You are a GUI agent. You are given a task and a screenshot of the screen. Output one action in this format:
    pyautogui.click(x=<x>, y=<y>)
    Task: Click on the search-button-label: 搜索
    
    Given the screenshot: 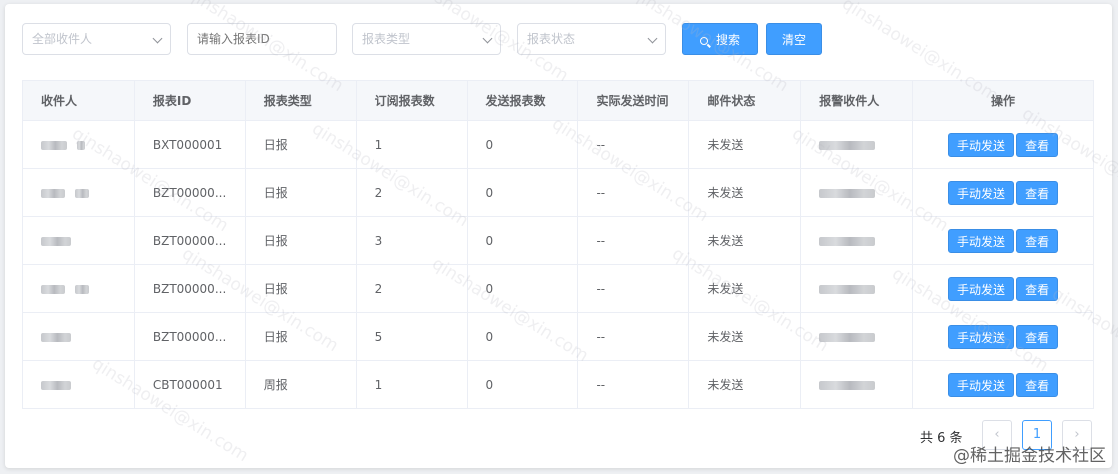 What is the action you would take?
    pyautogui.click(x=727, y=40)
    